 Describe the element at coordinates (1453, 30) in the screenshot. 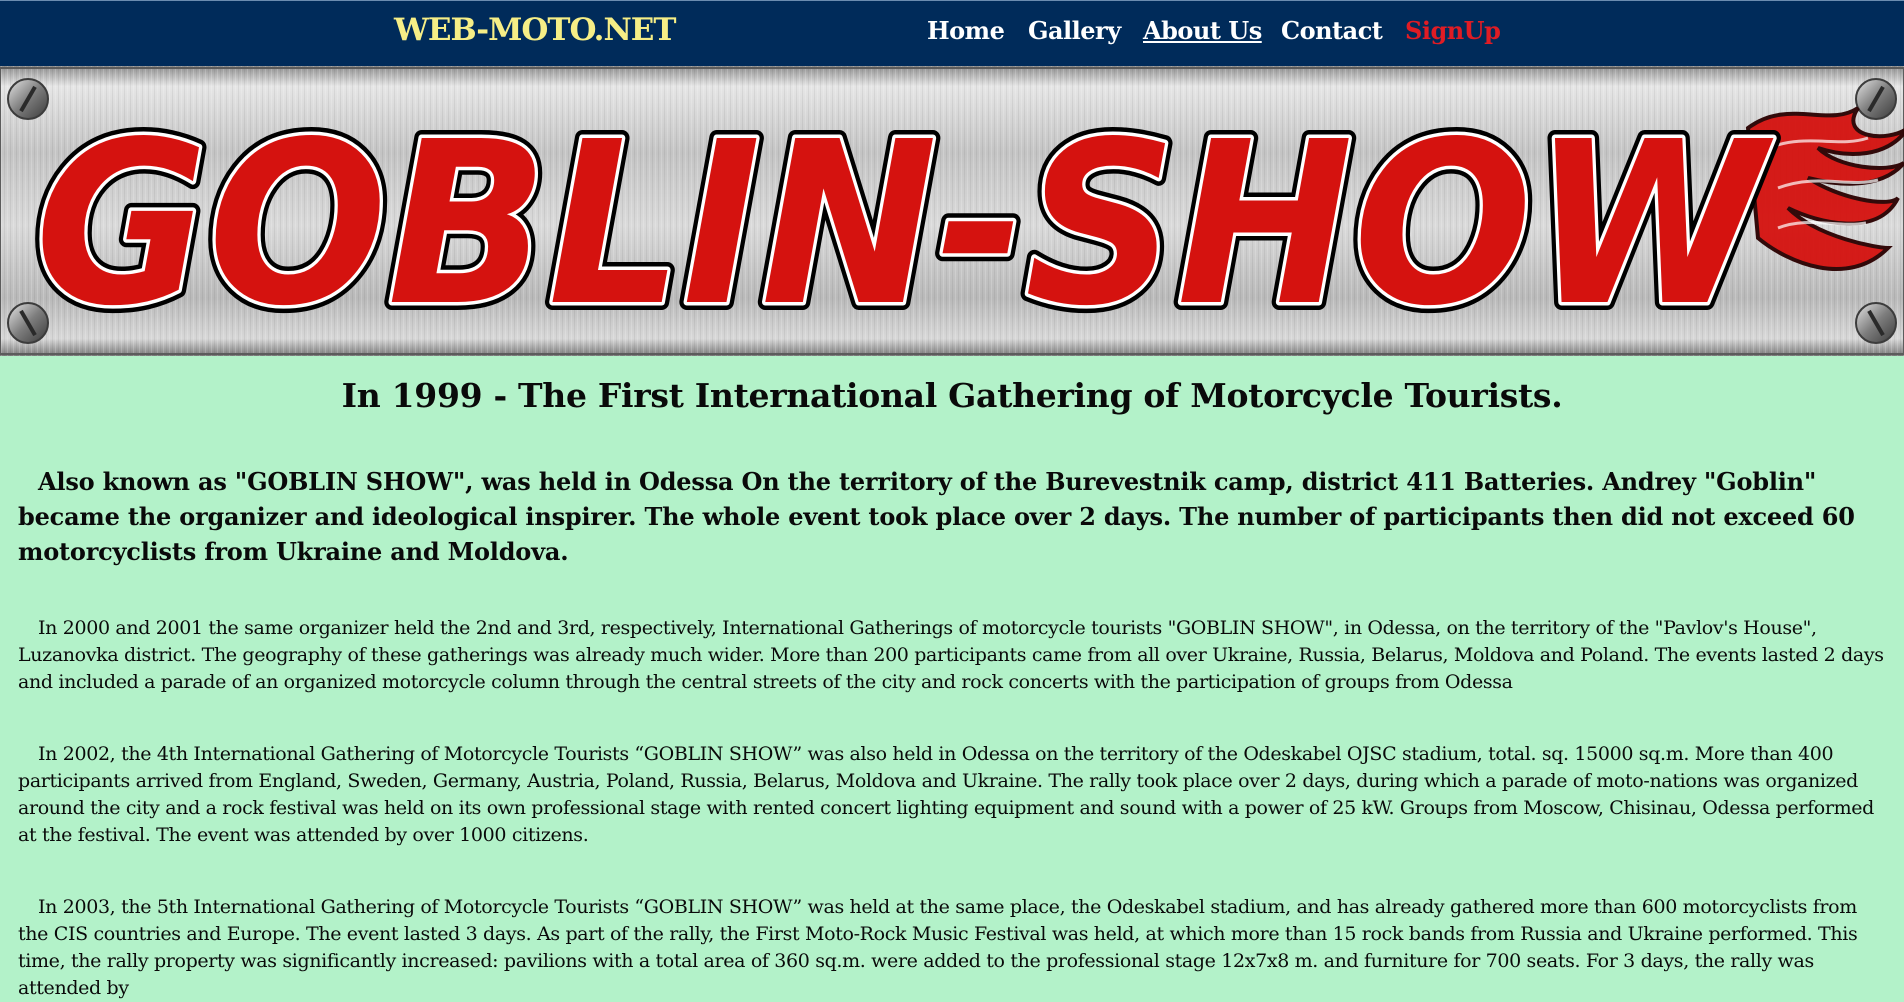

I see `nav-signup-link: SignUp` at that location.